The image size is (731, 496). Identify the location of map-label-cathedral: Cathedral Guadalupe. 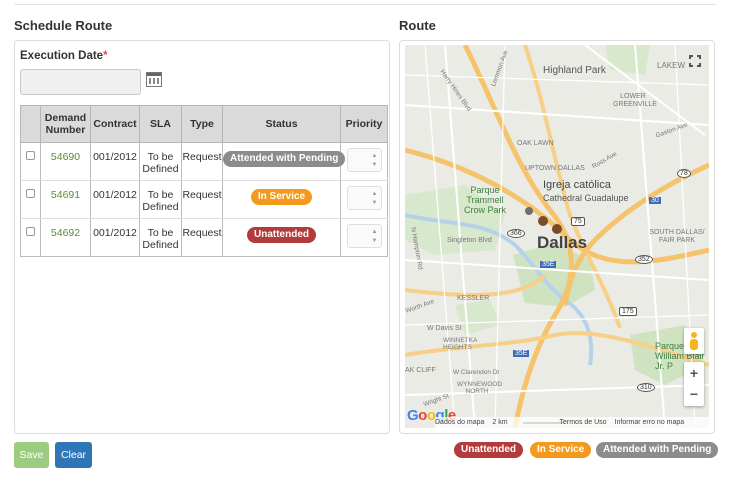
(586, 198).